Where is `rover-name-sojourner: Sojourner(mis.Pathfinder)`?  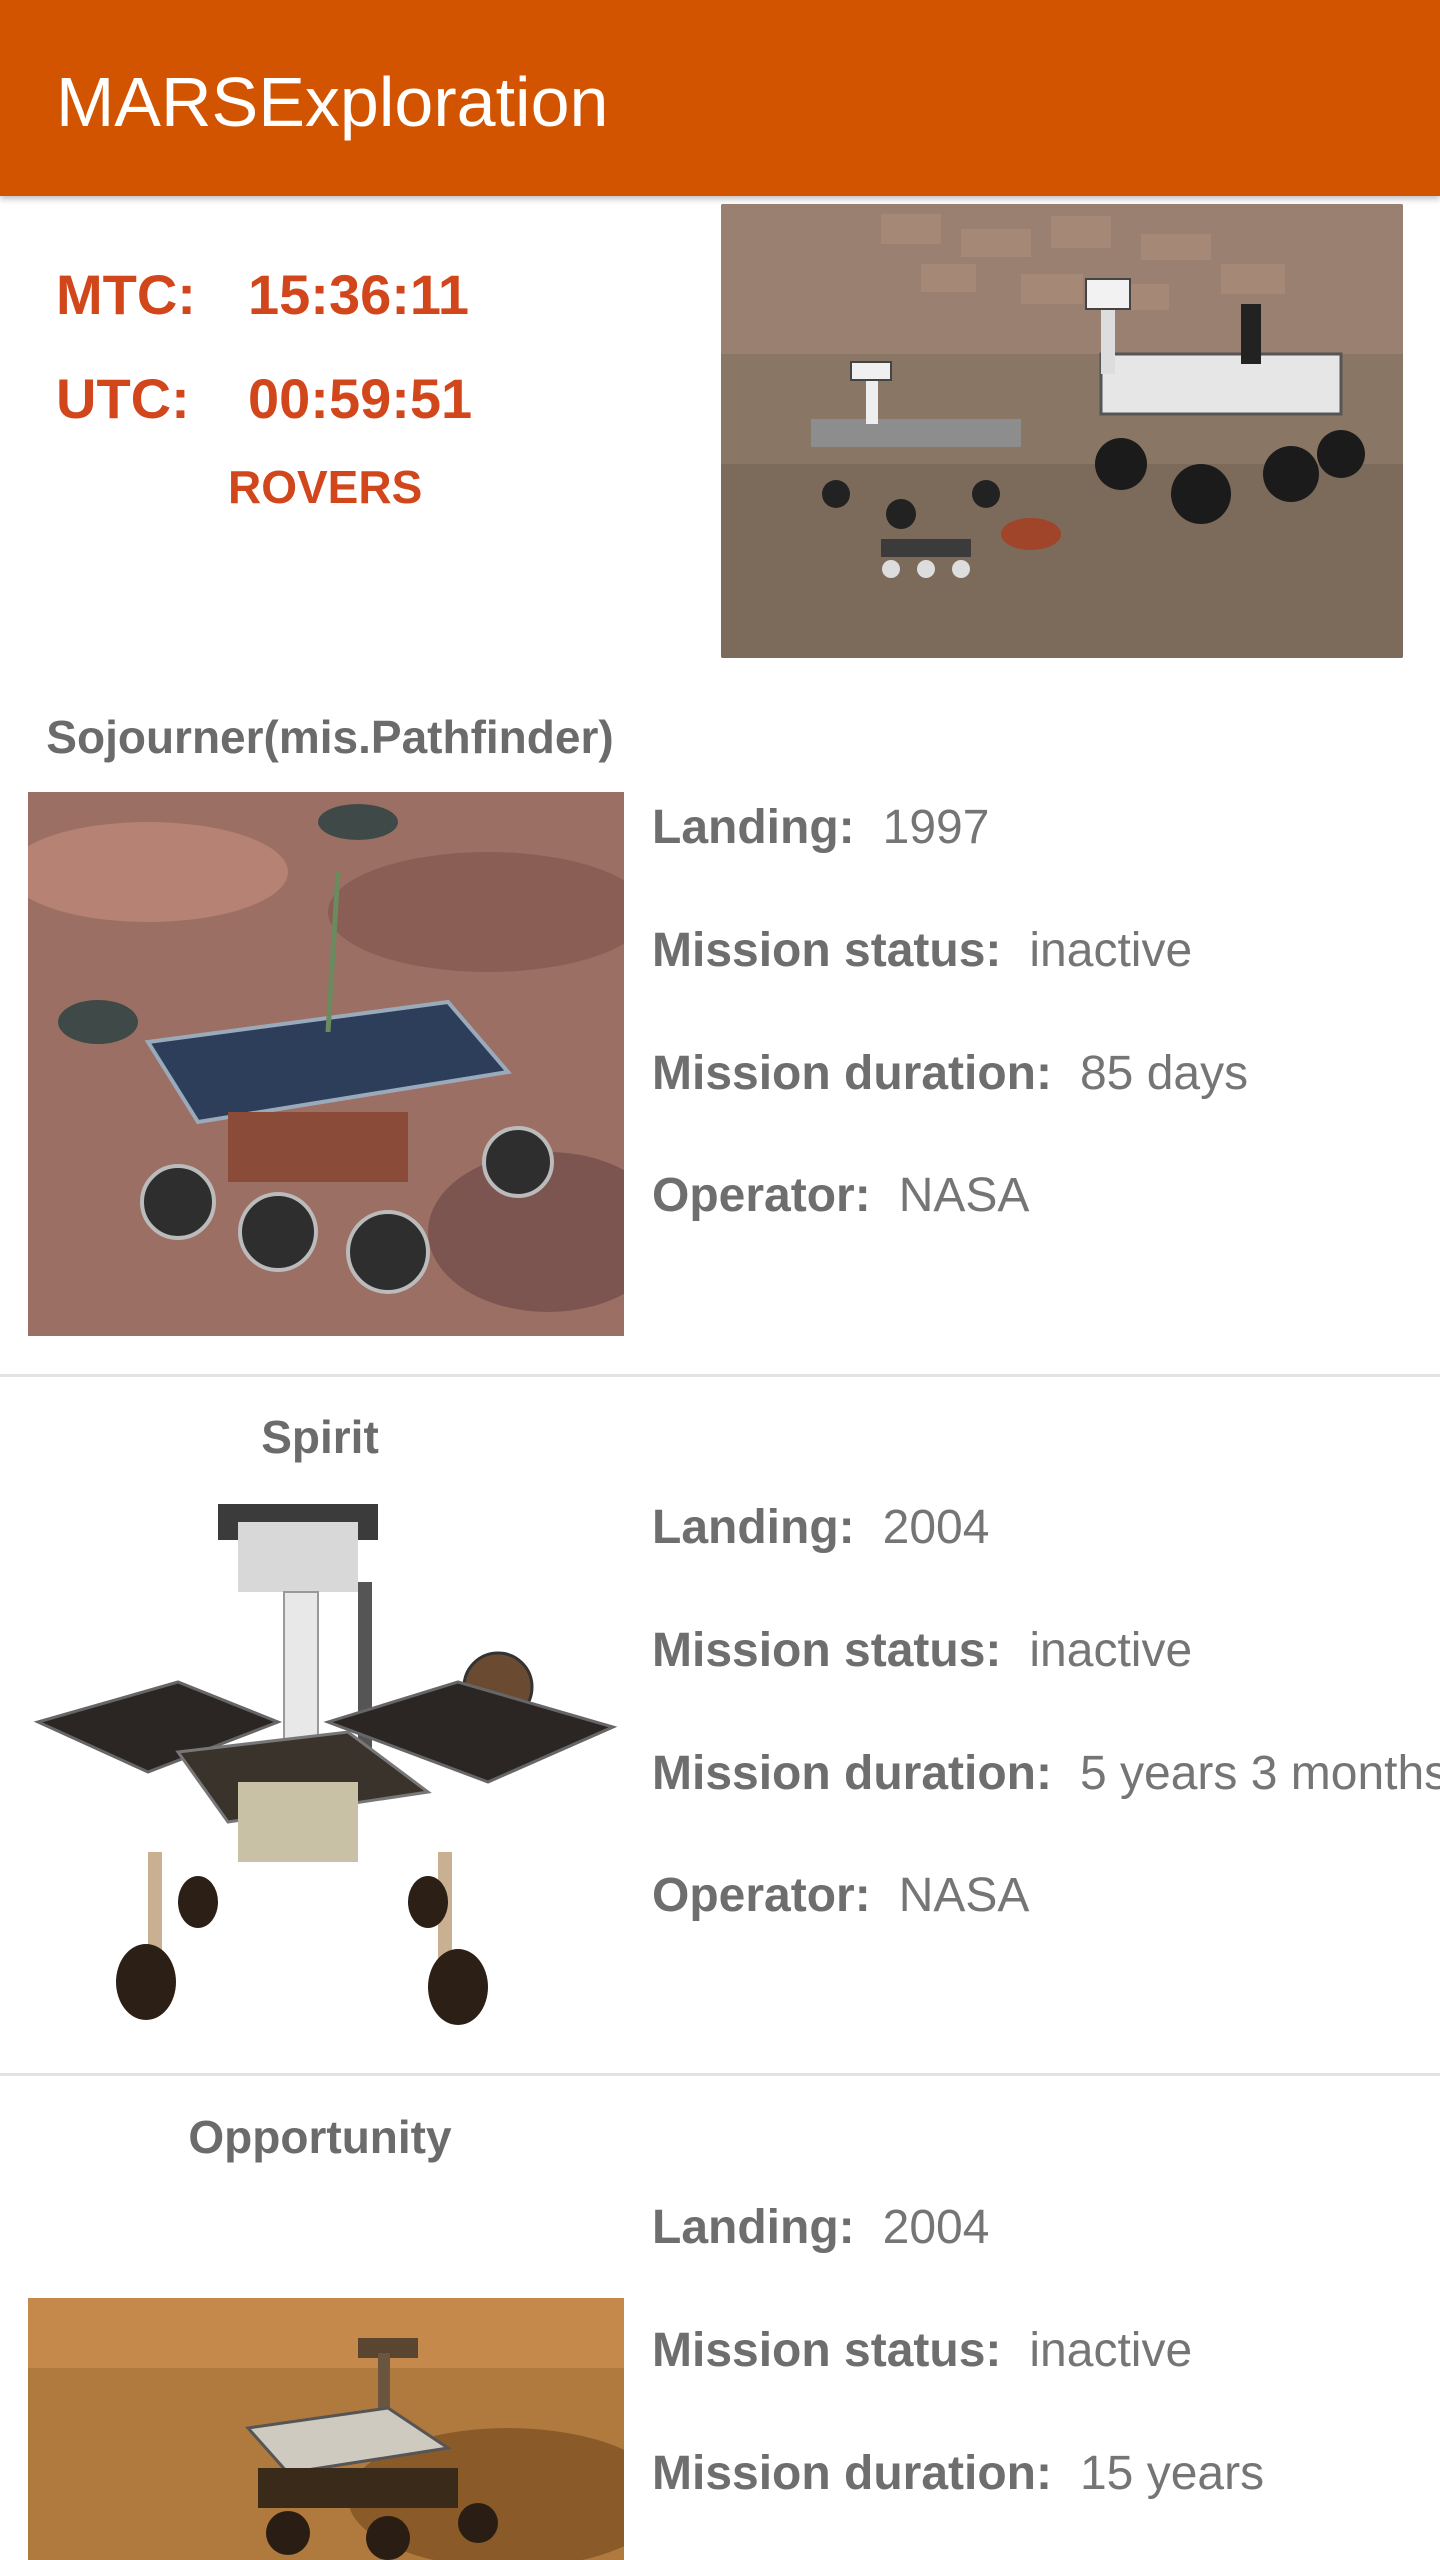 rover-name-sojourner: Sojourner(mis.Pathfinder) is located at coordinates (330, 737).